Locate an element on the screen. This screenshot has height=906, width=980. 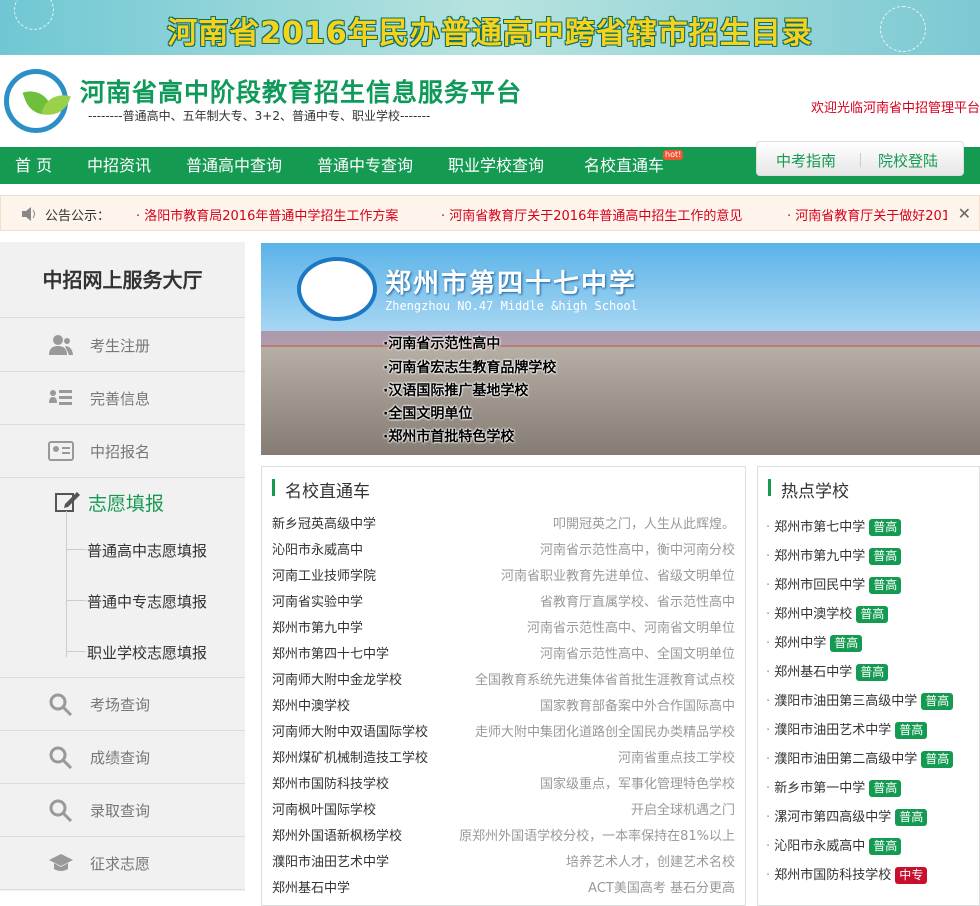
school-link: 郑州中澳学校 is located at coordinates (311, 704).